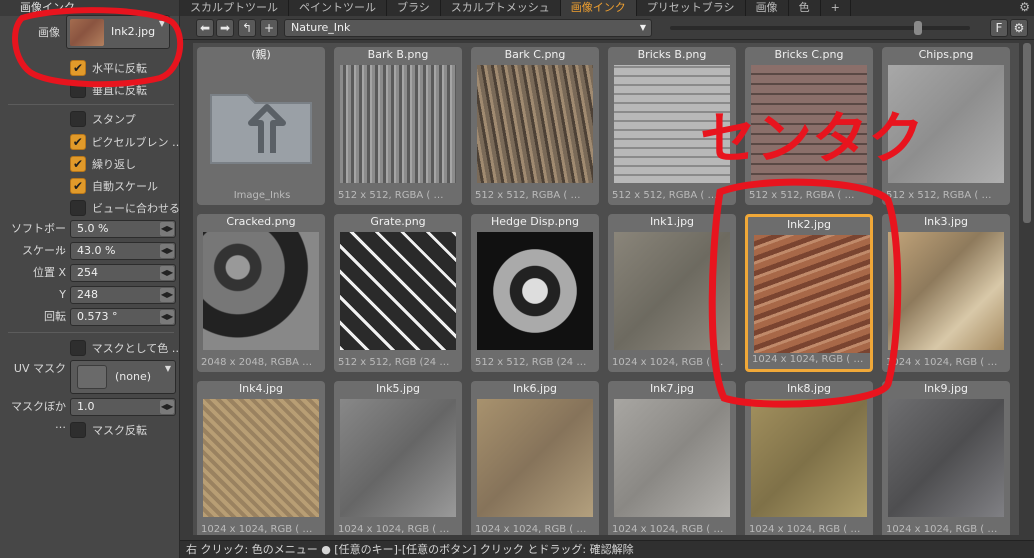 The image size is (1034, 558). What do you see at coordinates (78, 186) in the screenshot?
I see `auto-scale-checkbox: ✔` at bounding box center [78, 186].